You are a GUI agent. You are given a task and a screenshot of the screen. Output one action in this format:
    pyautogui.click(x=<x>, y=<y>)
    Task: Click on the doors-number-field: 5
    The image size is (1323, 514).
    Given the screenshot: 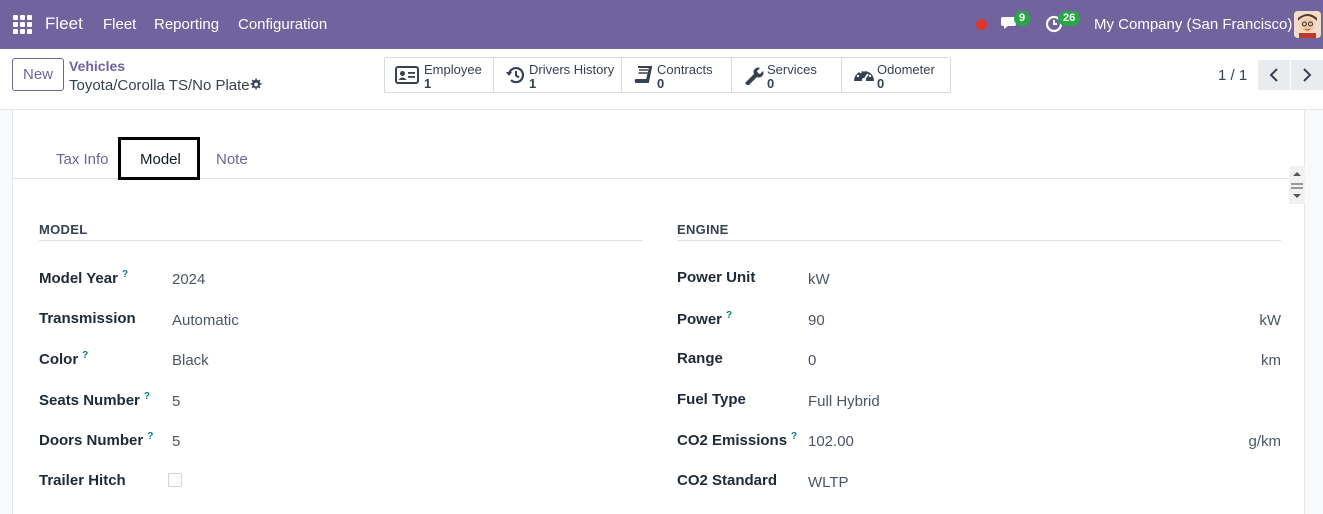 What is the action you would take?
    pyautogui.click(x=176, y=441)
    